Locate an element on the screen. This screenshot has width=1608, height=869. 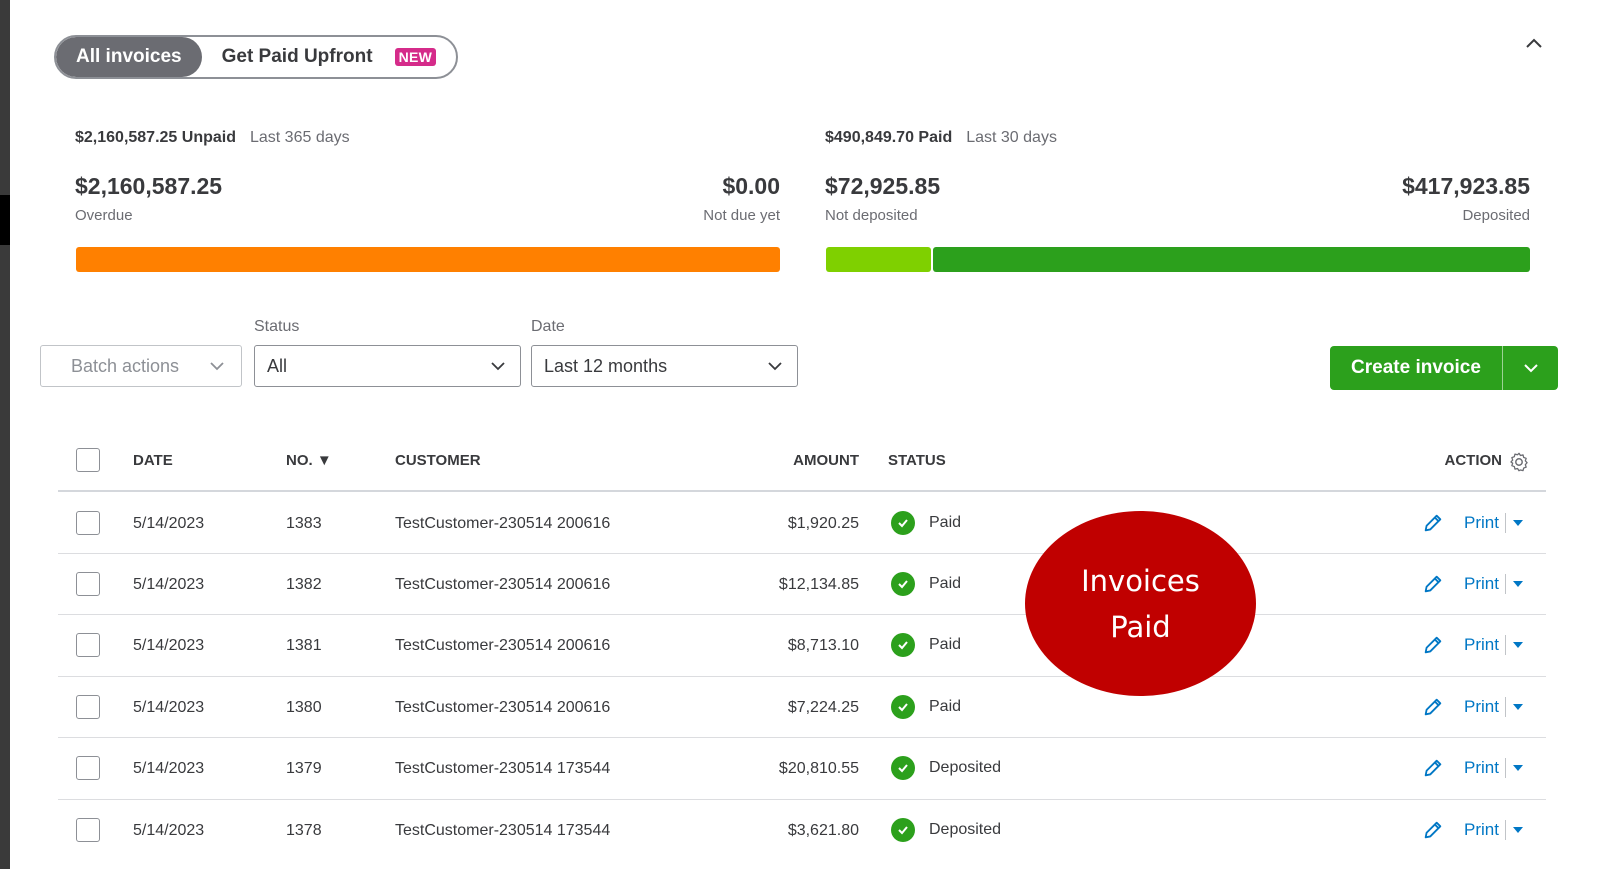
not-deposited-bar-fill is located at coordinates (878, 259).